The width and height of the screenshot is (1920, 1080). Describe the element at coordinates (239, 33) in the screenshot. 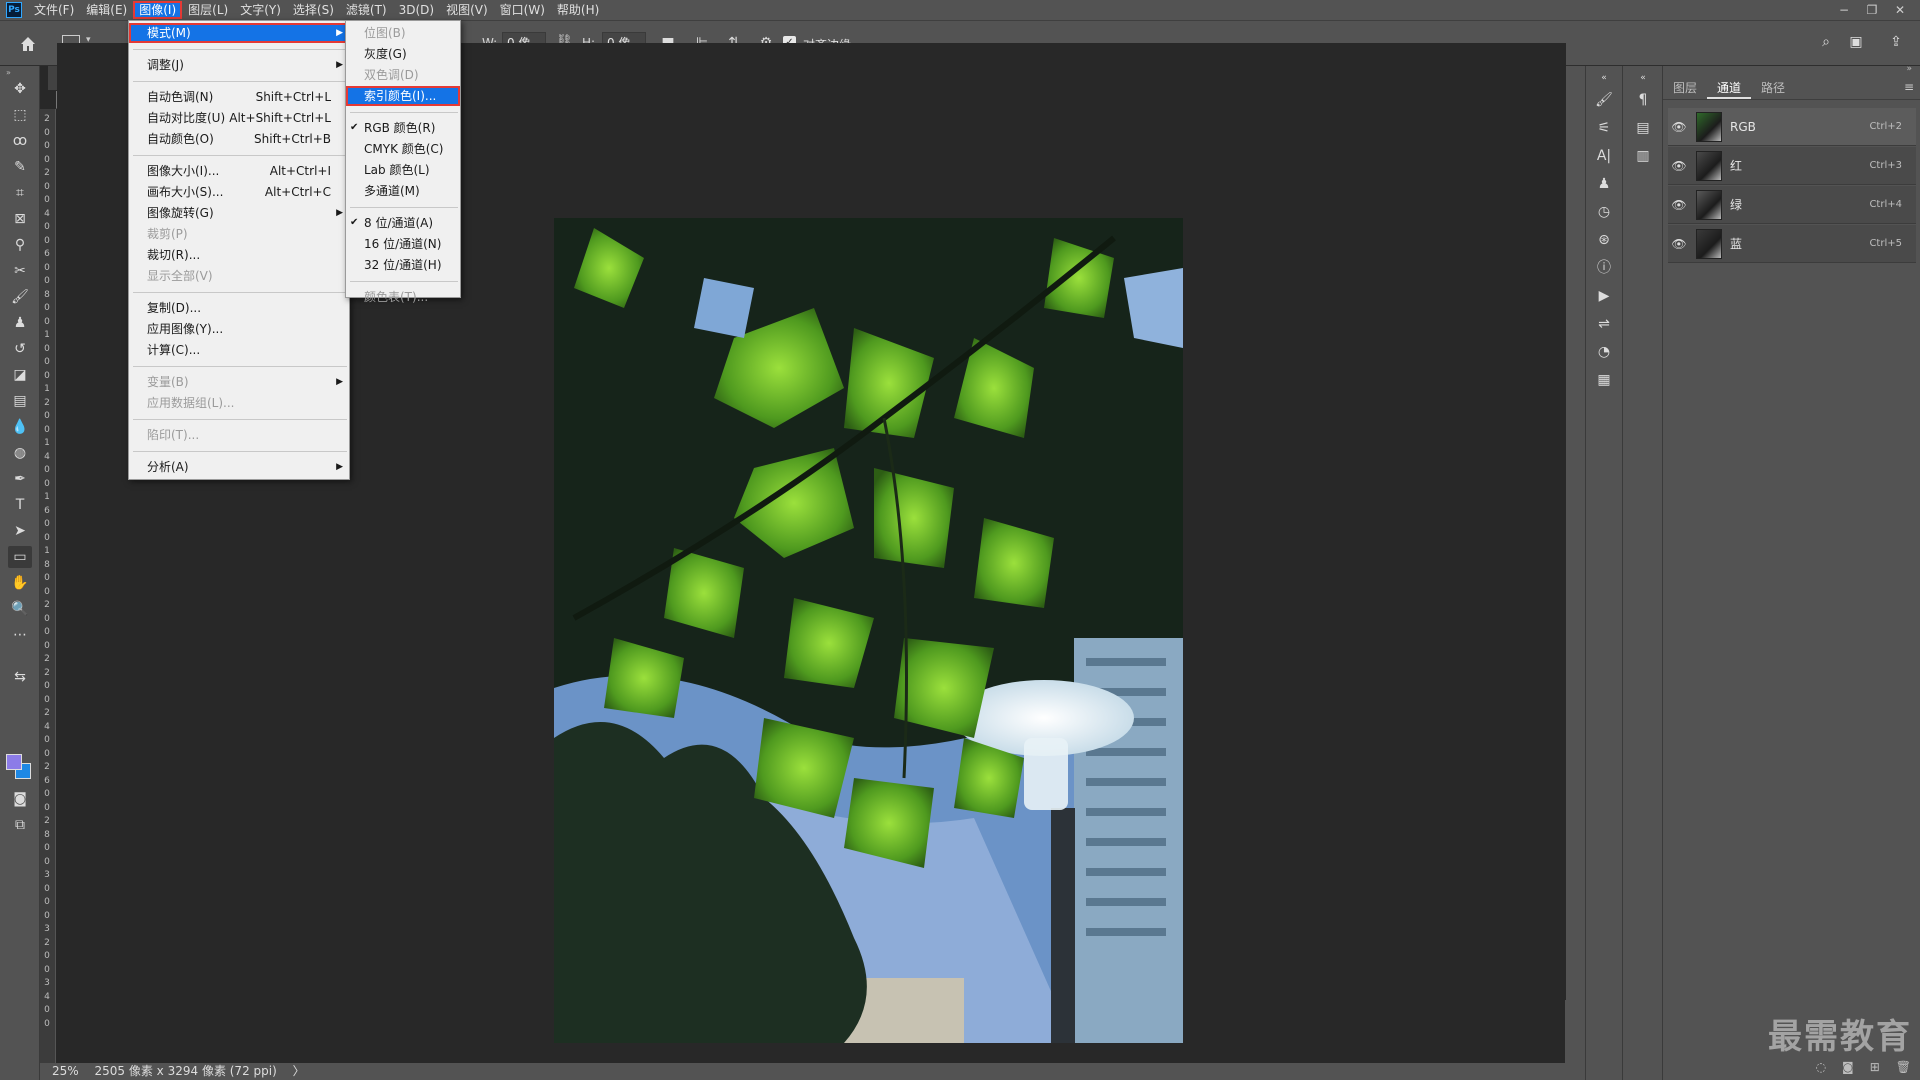

I see `image-menu-item-0: 模式(M) ▶` at that location.